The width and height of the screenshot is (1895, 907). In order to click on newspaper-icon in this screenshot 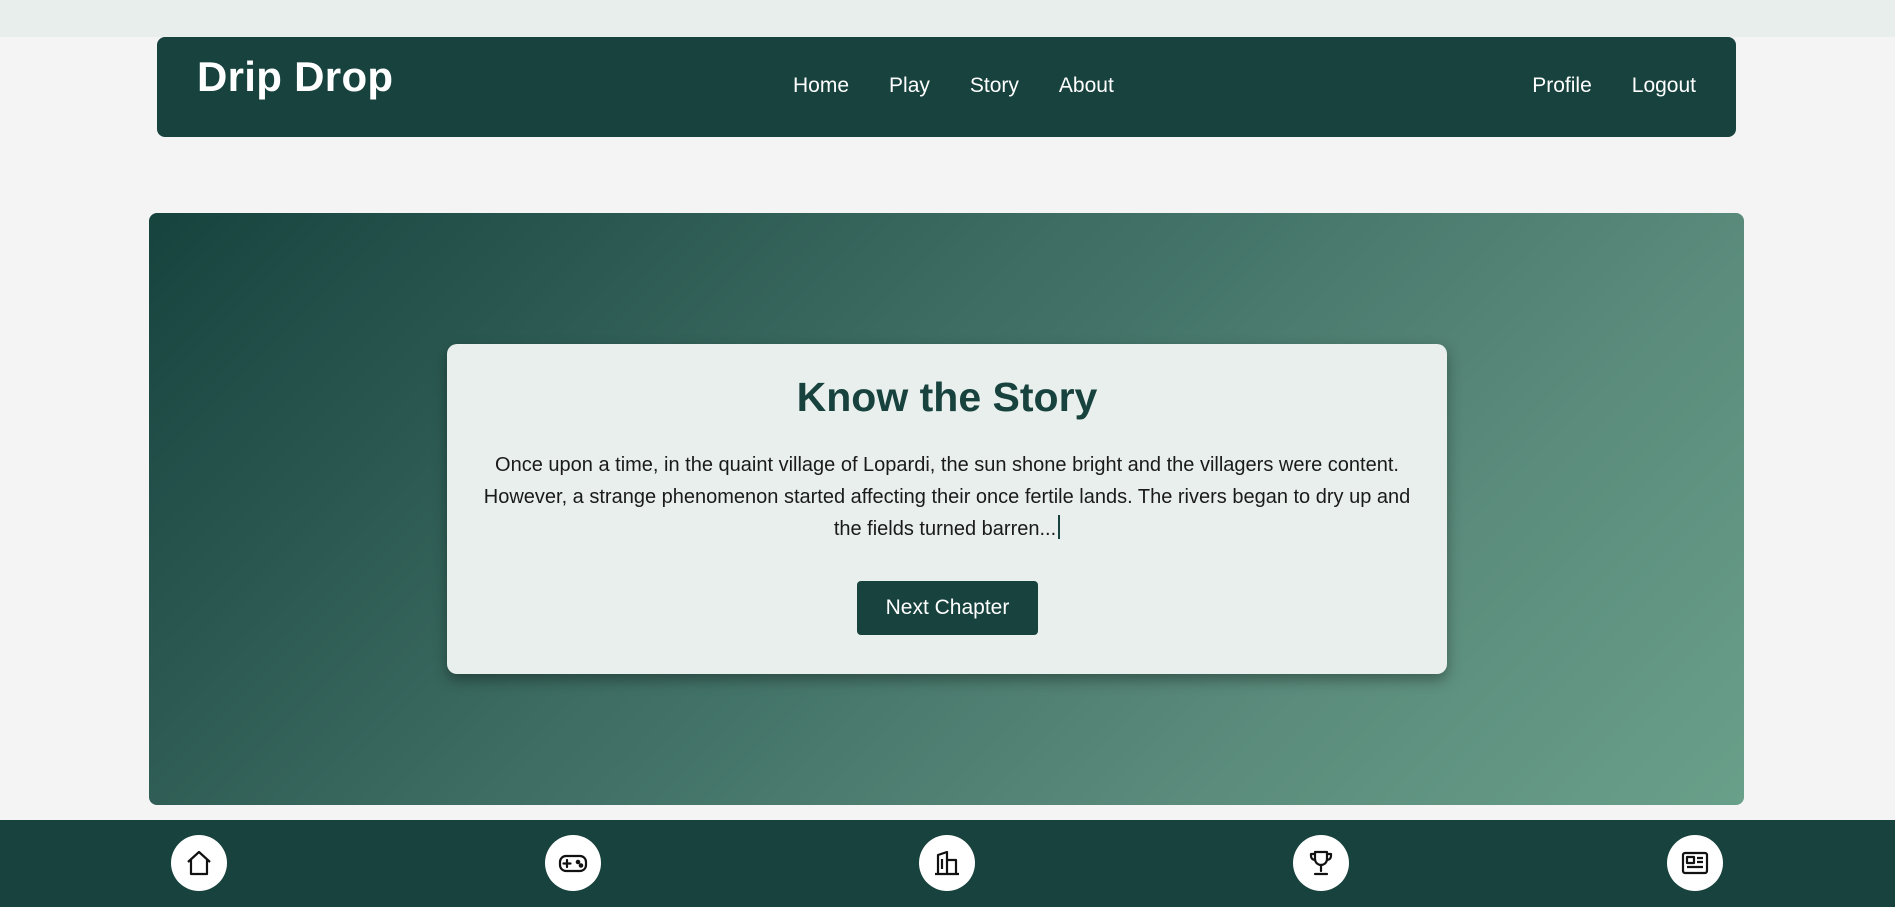, I will do `click(1695, 863)`.